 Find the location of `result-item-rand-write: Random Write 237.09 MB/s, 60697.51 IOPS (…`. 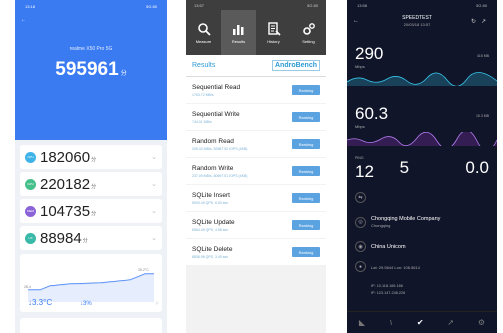

result-item-rand-write: Random Write 237.09 MB/s, 60697.51 IOPS (… is located at coordinates (256, 171).